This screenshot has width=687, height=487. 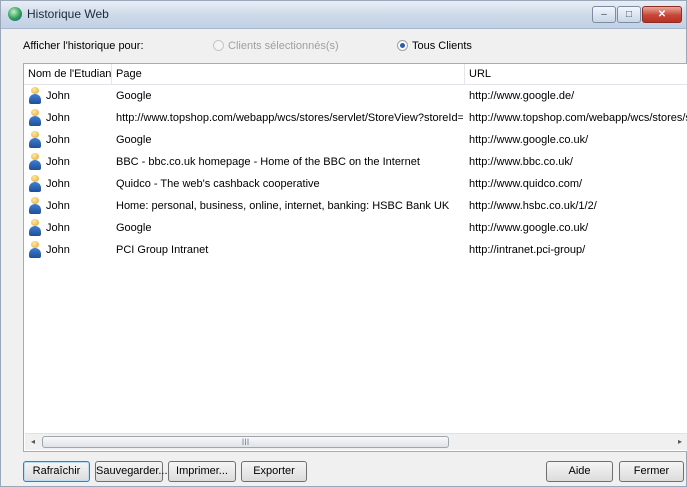 What do you see at coordinates (218, 184) in the screenshot?
I see `page-title-cell: Quidco - The web's cashback cooperative` at bounding box center [218, 184].